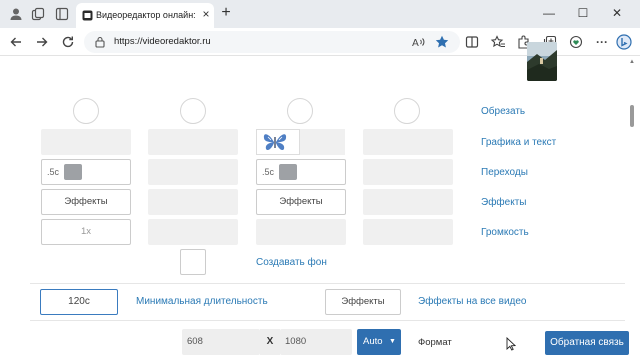 Image resolution: width=640 pixels, height=360 pixels. Describe the element at coordinates (505, 232) in the screenshot. I see `volume-link: Громкость` at that location.